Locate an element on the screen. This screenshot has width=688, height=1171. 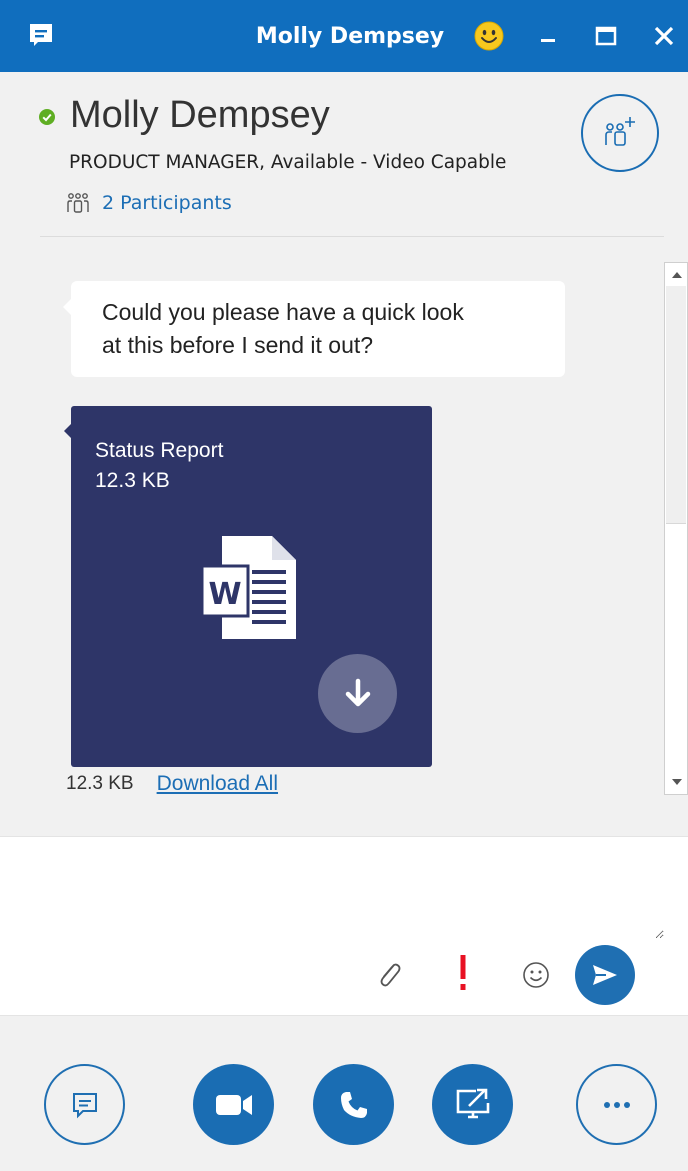
title-bar: Molly Dempsey is located at coordinates (344, 36).